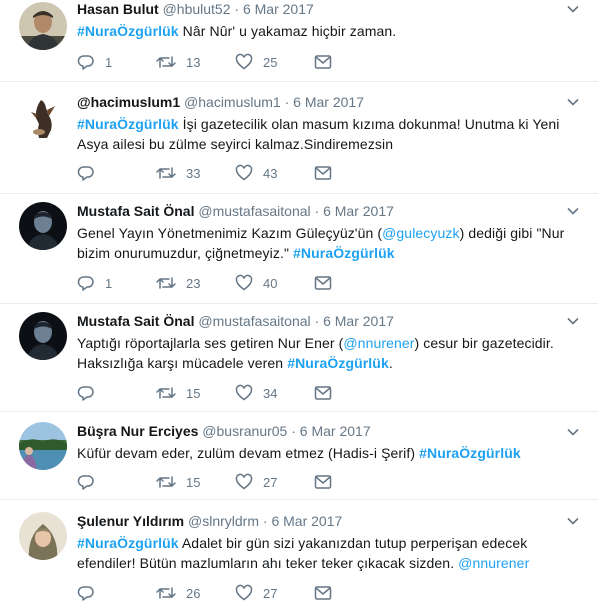  What do you see at coordinates (118, 9) in the screenshot?
I see `author-name: Hasan Bulut` at bounding box center [118, 9].